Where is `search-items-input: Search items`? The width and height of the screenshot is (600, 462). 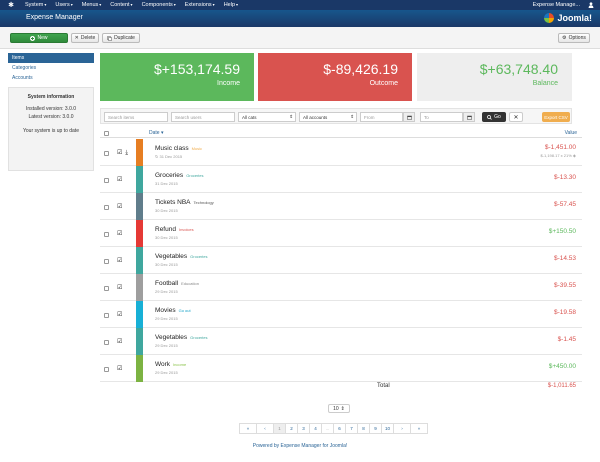 search-items-input: Search items is located at coordinates (136, 117).